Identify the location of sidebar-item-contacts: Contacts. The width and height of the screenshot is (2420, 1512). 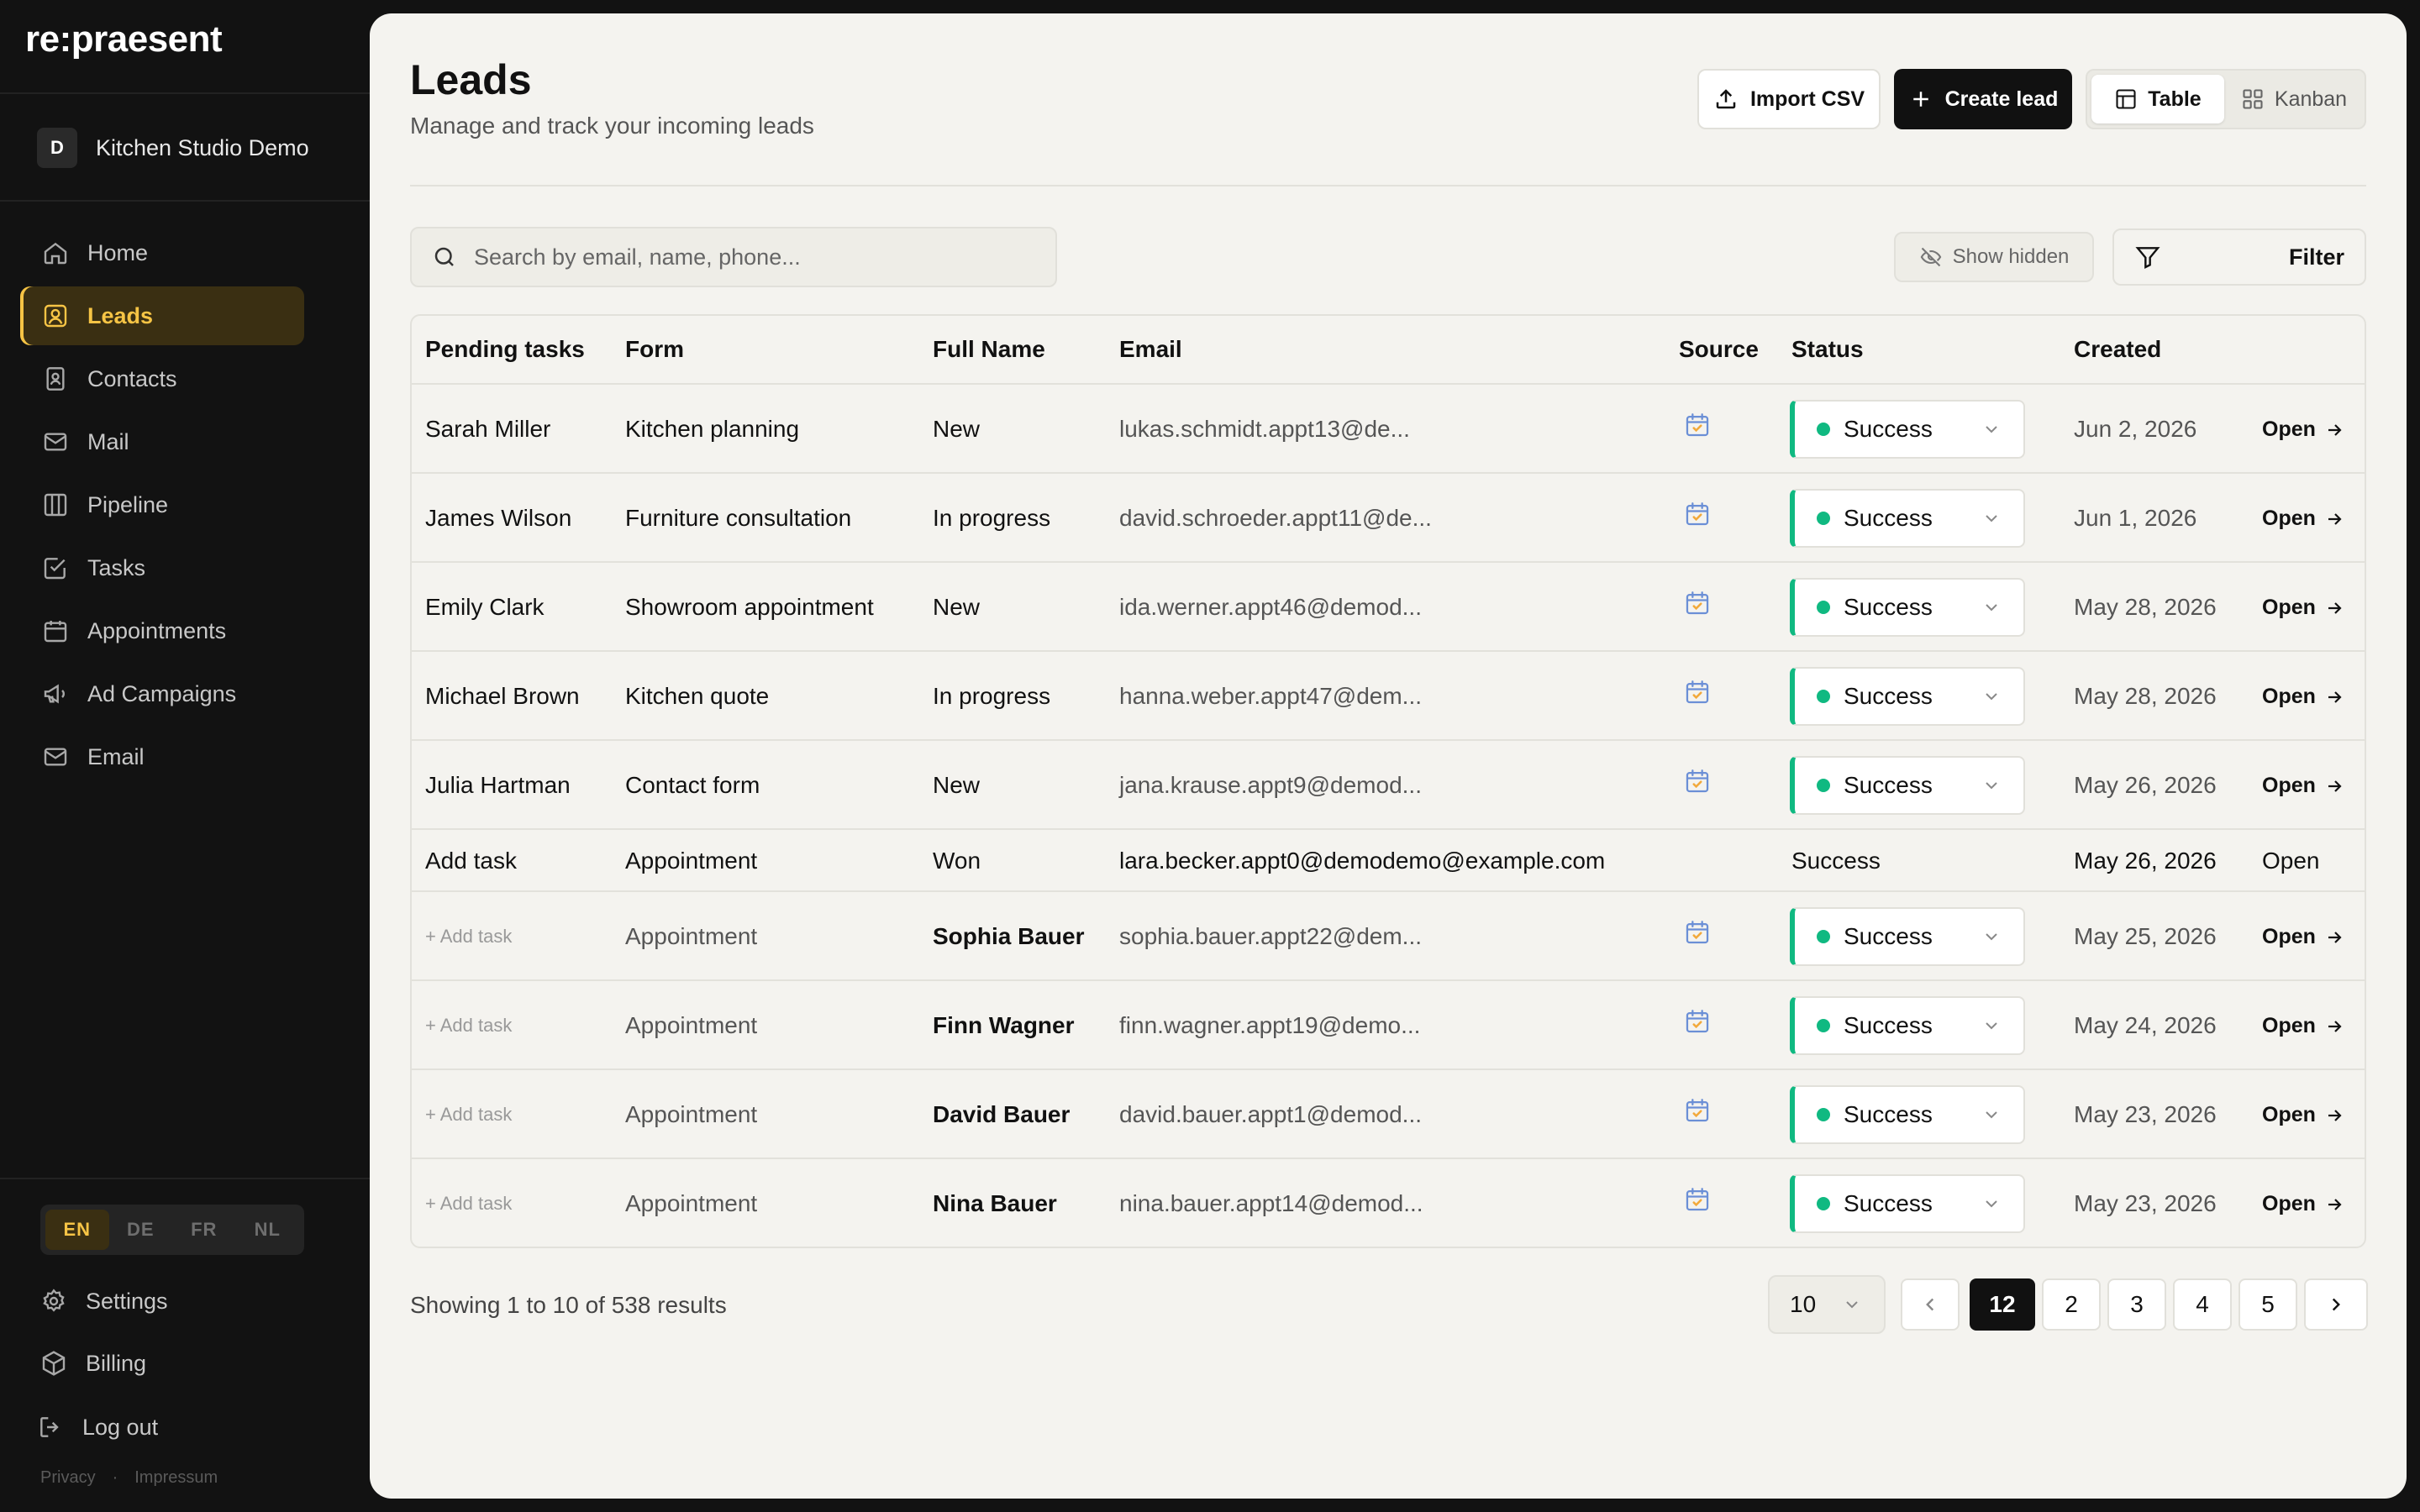
(162, 378).